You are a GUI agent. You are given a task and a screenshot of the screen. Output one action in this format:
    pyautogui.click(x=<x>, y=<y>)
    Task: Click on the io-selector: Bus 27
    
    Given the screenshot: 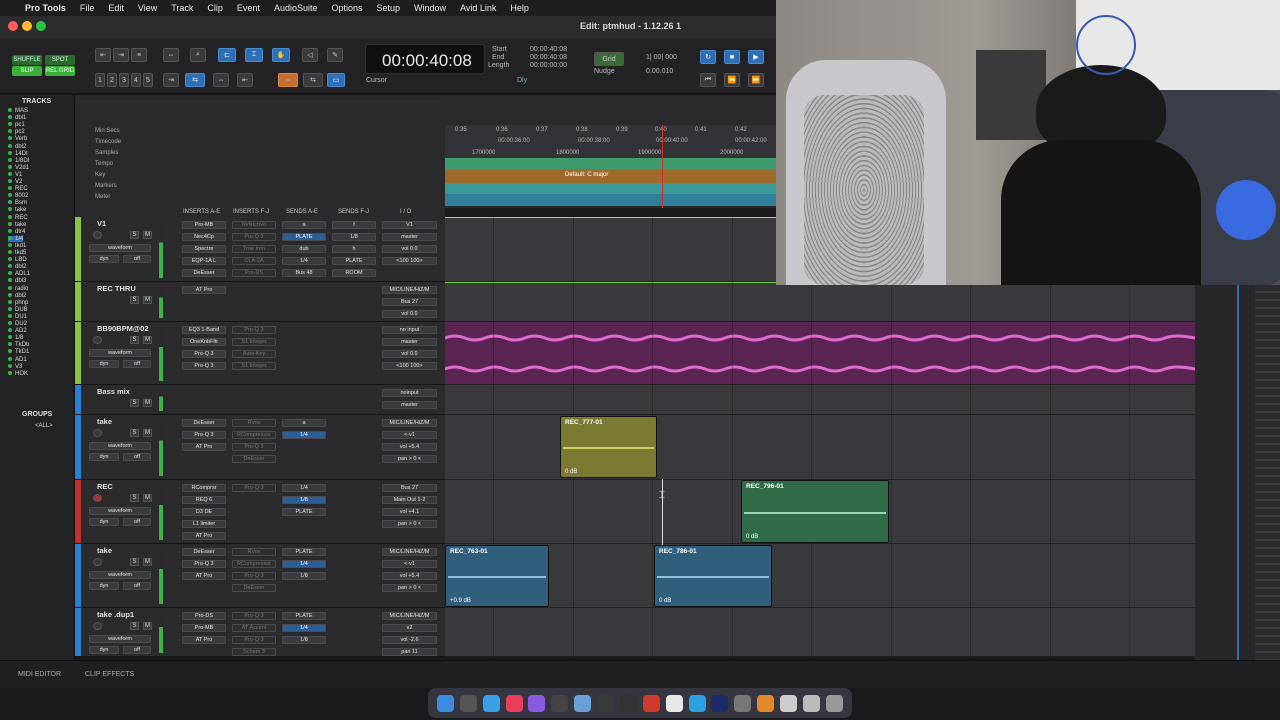 What is the action you would take?
    pyautogui.click(x=409, y=488)
    